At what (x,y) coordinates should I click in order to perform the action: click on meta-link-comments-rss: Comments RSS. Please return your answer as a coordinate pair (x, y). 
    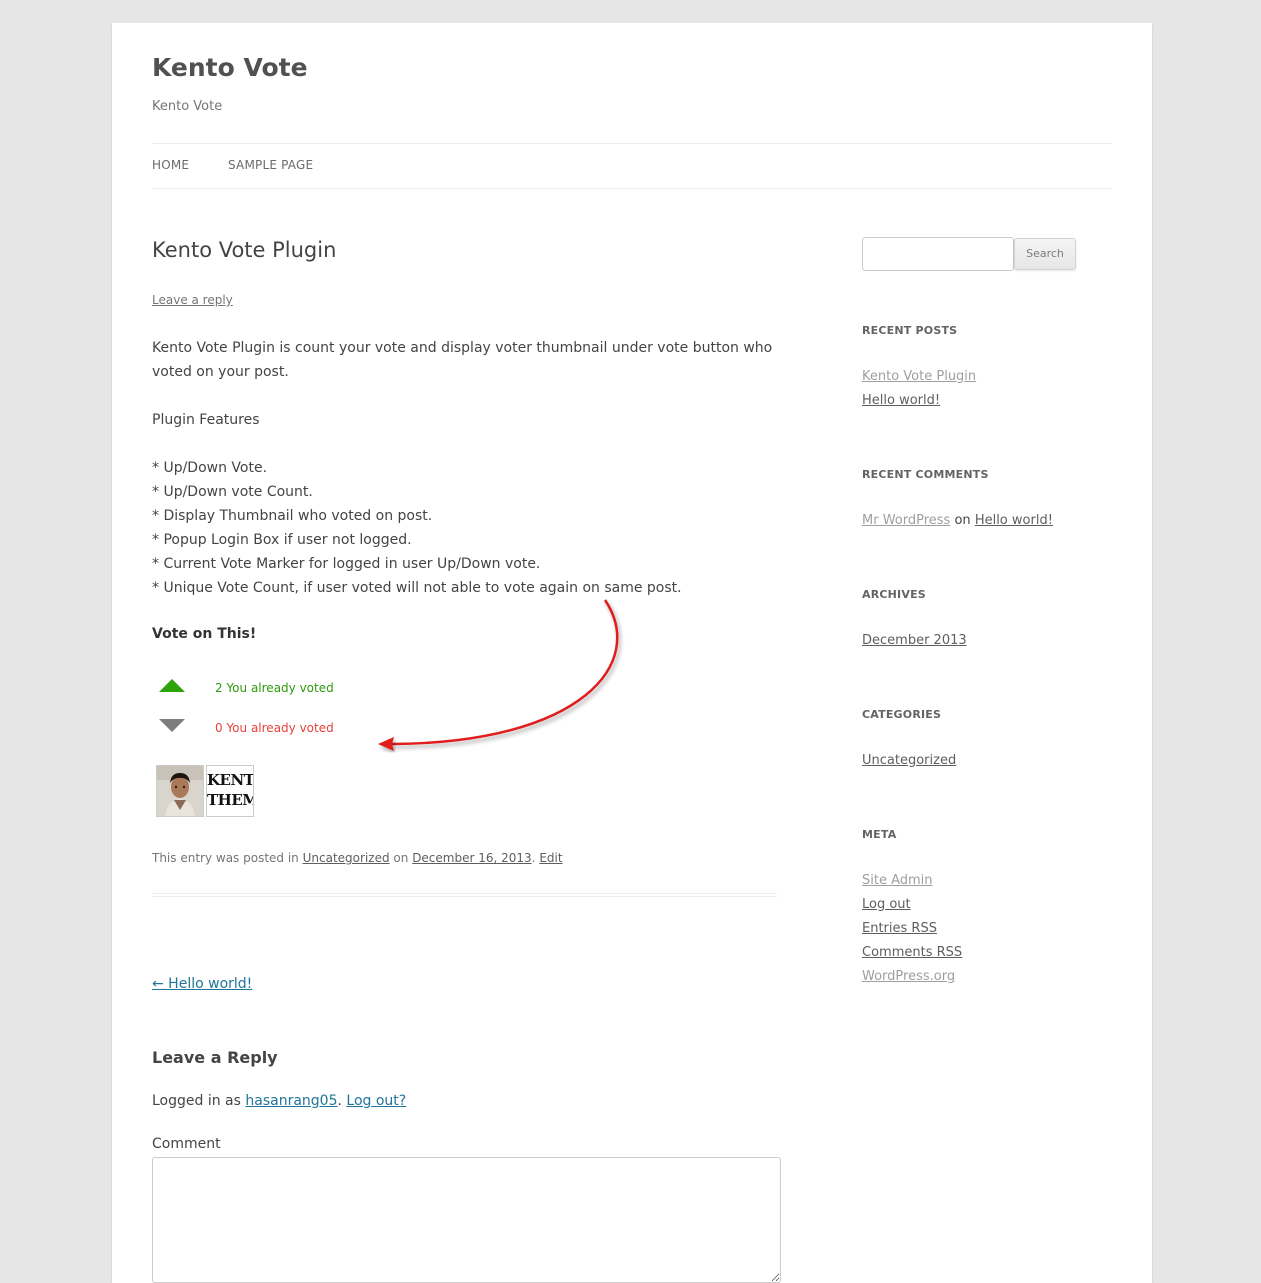
    Looking at the image, I should click on (912, 952).